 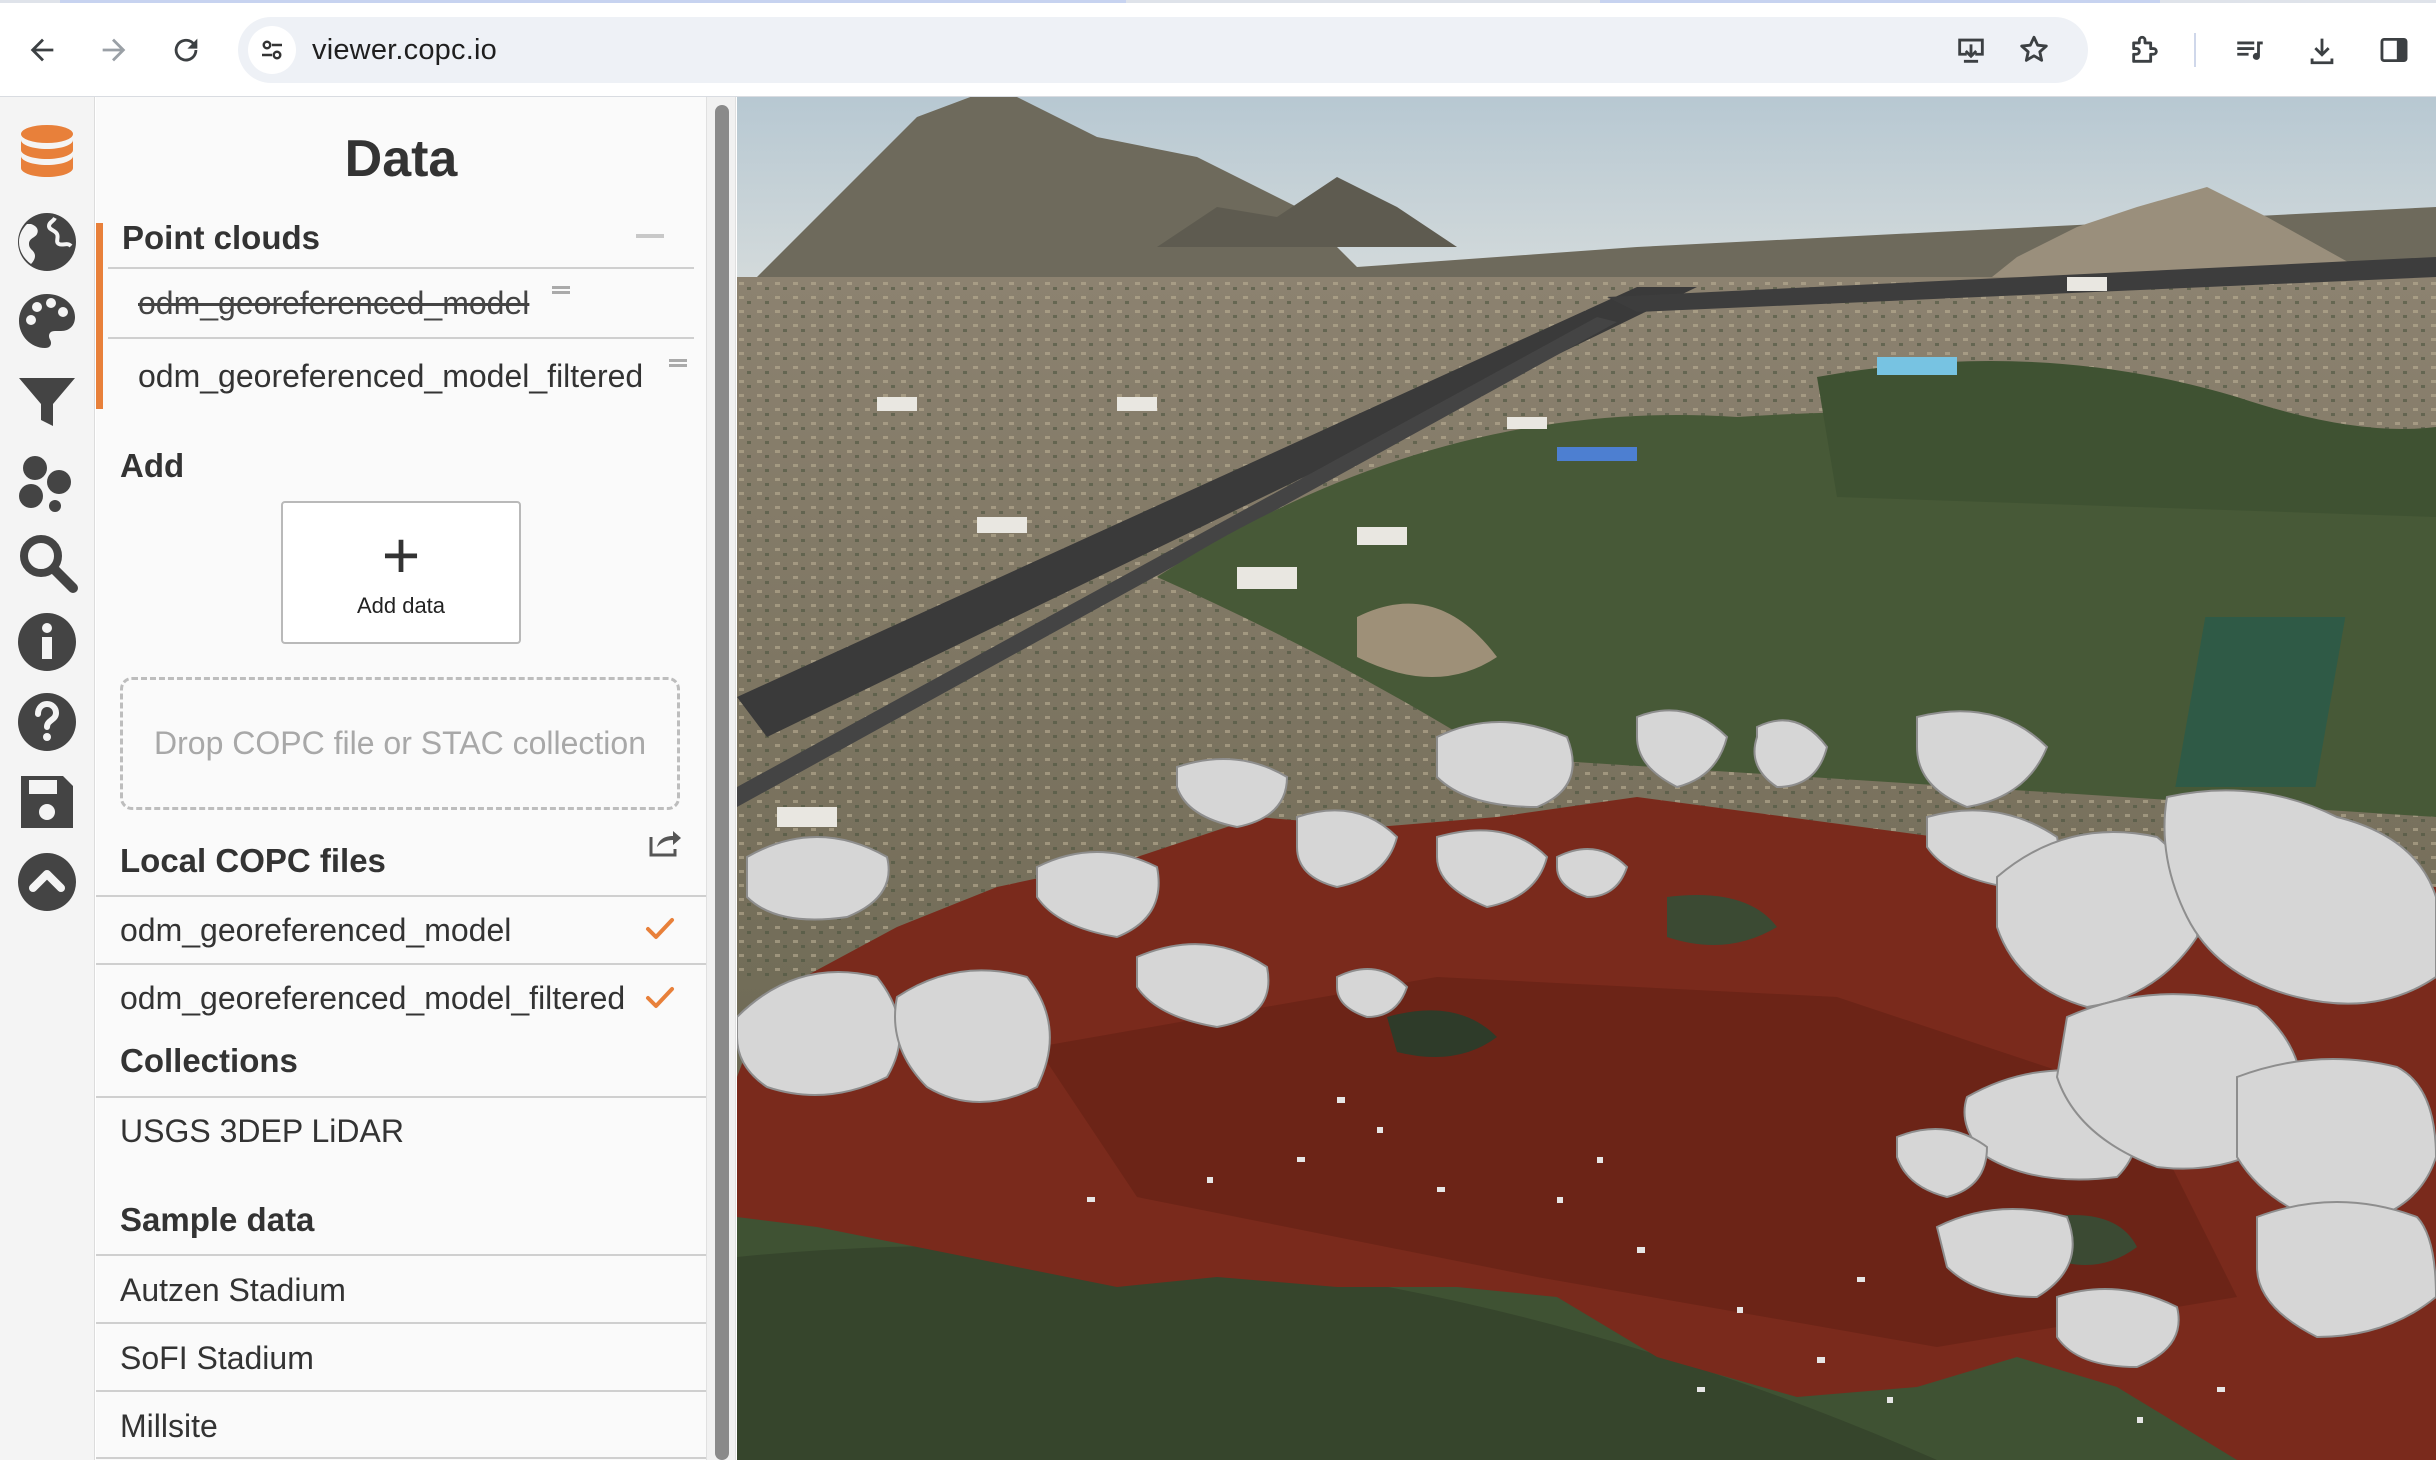 What do you see at coordinates (665, 843) in the screenshot?
I see `export-icon` at bounding box center [665, 843].